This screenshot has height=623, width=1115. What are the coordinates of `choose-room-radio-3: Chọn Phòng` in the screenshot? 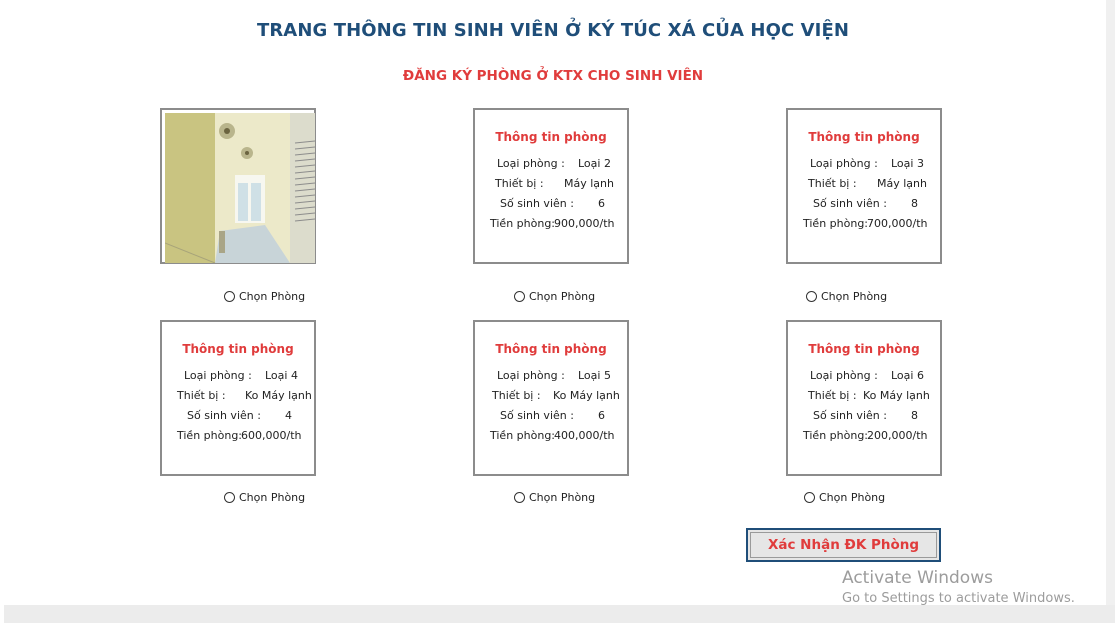 It's located at (846, 296).